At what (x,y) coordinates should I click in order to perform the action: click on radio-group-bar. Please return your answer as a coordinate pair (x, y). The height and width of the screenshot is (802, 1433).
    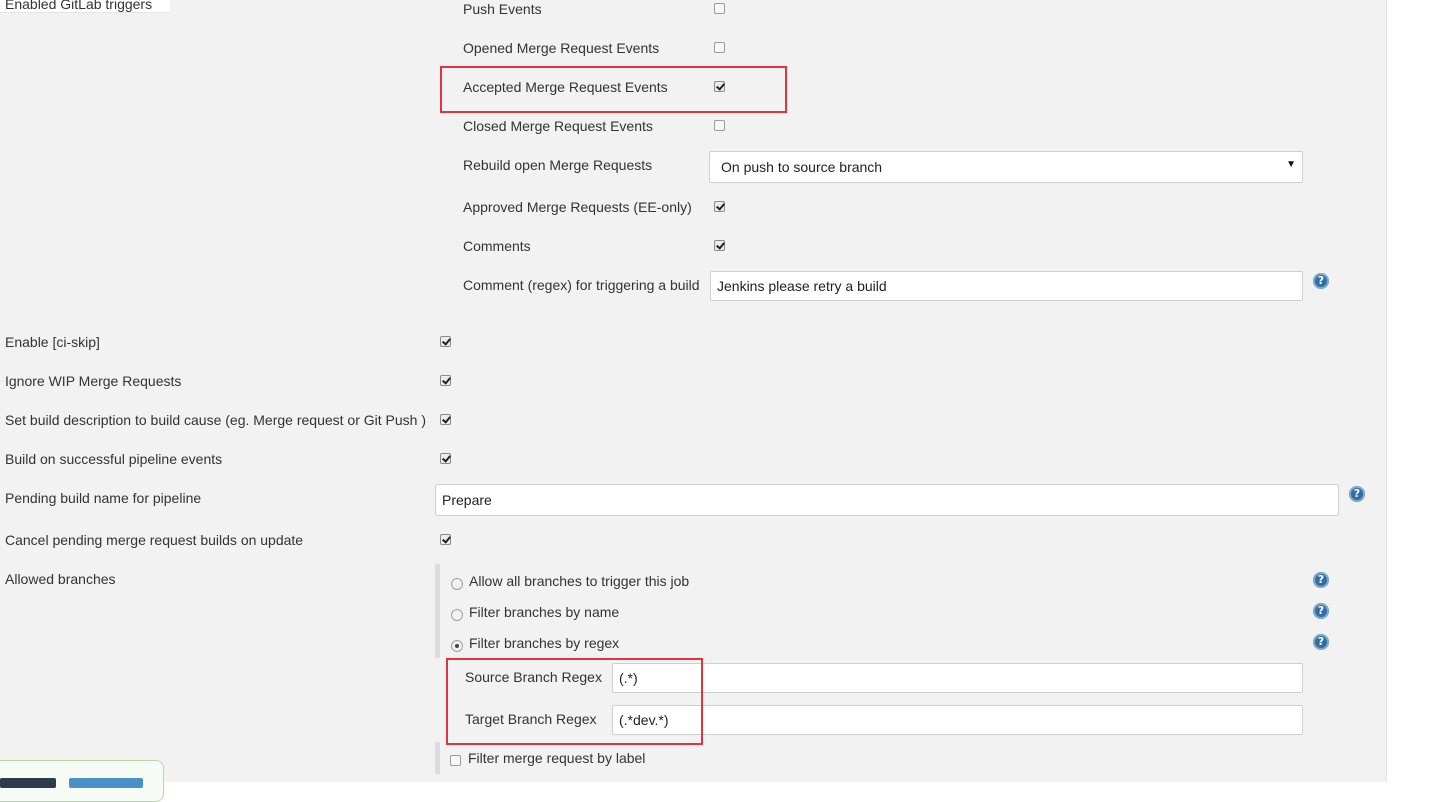
    Looking at the image, I should click on (437, 611).